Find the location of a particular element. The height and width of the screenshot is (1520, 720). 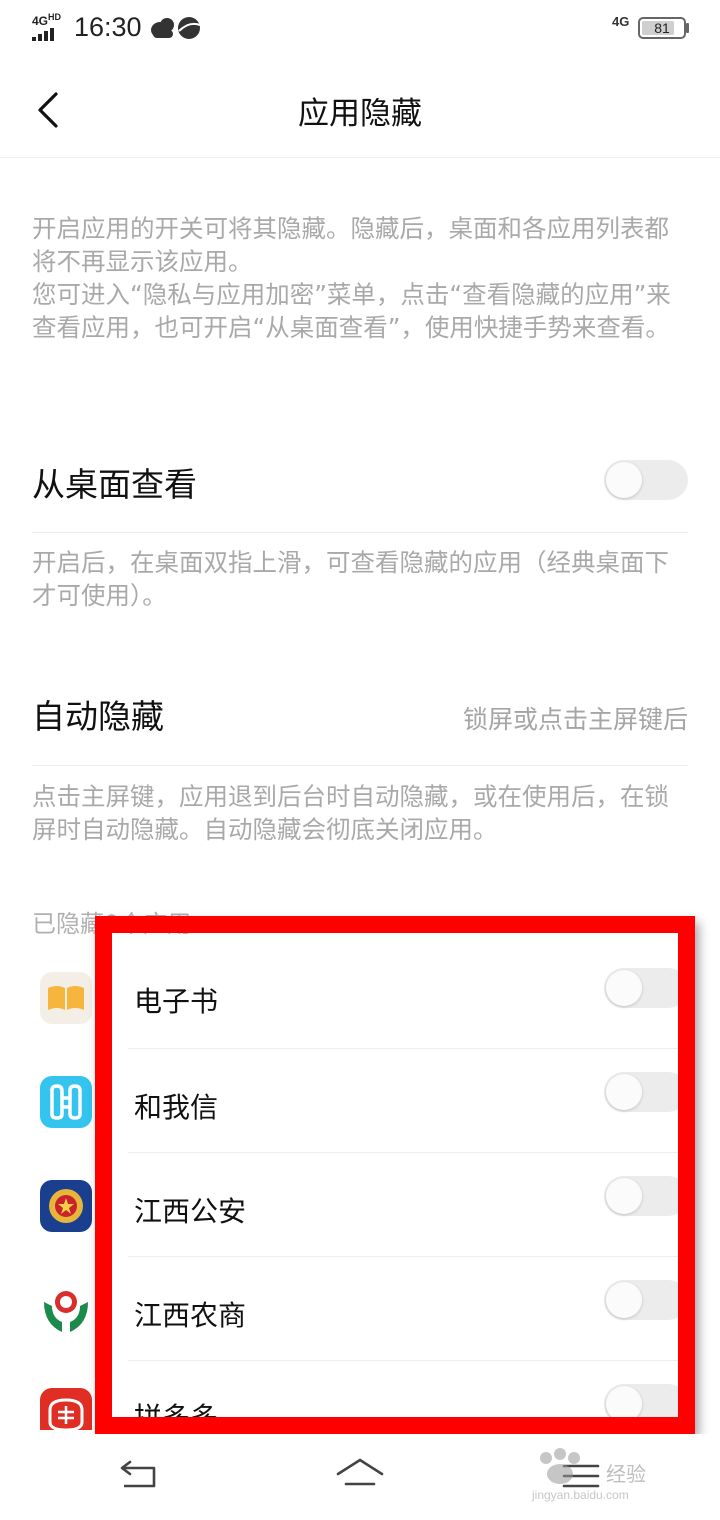

watermark: 经验 jingyan.baidu.com is located at coordinates (607, 1476).